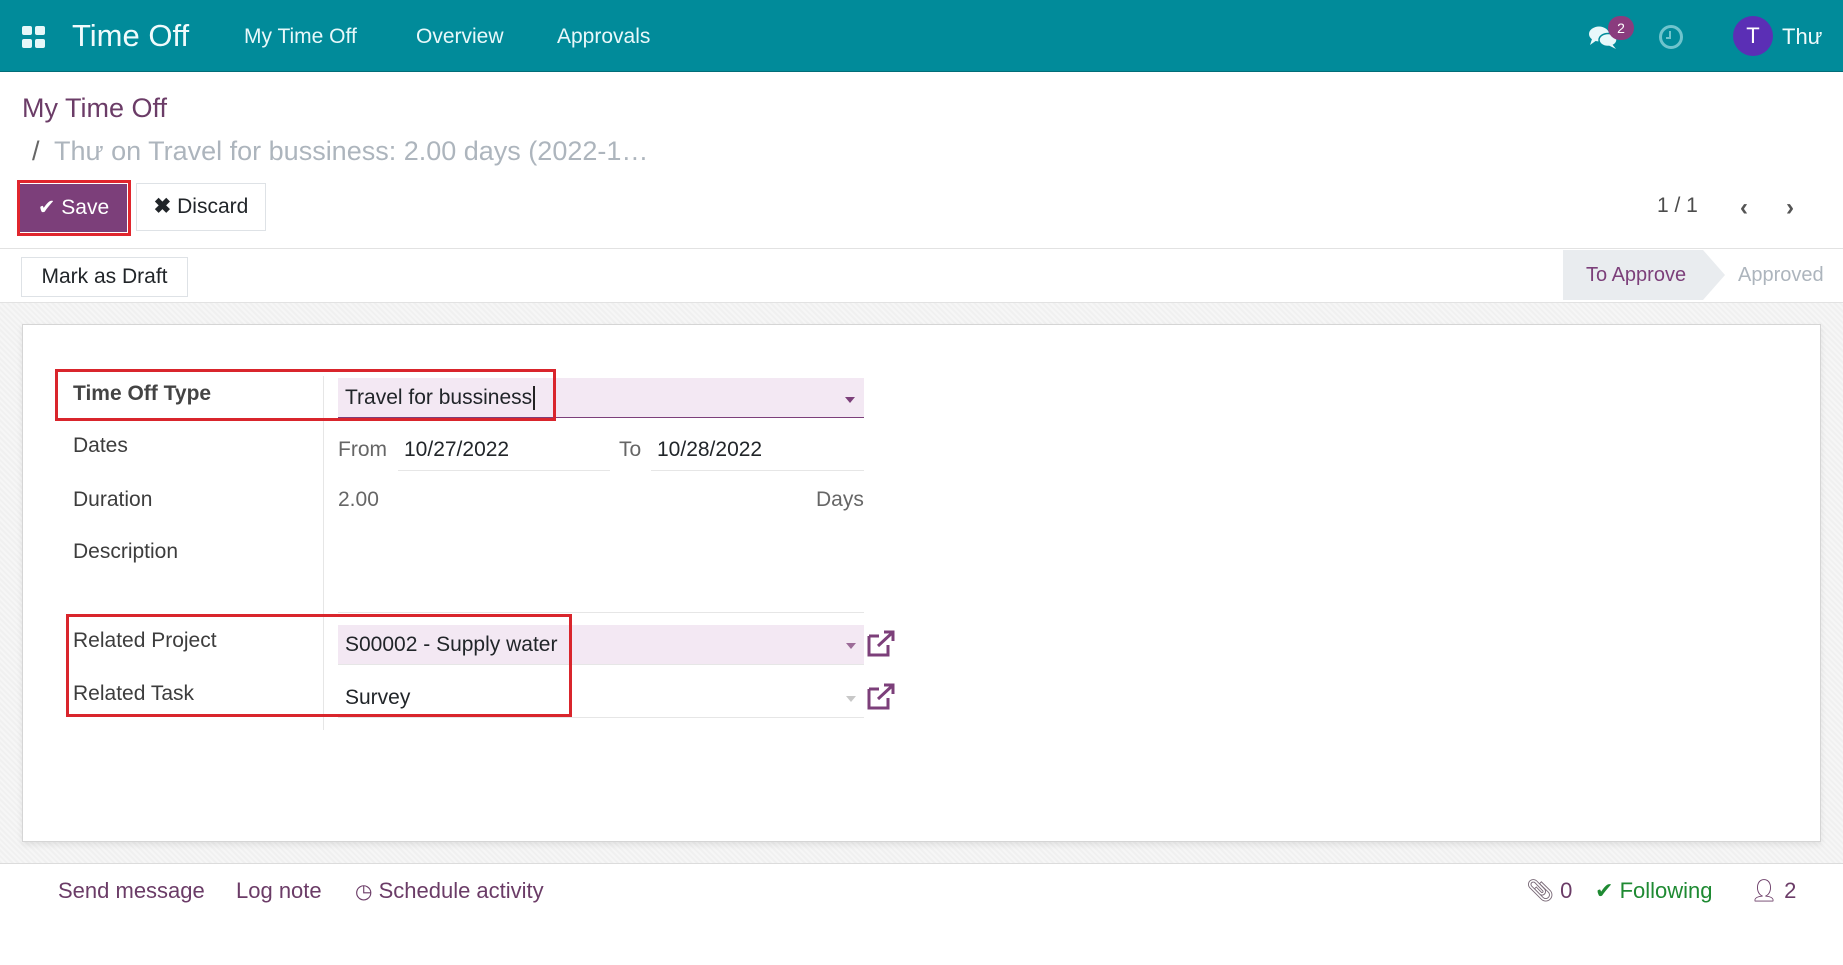 This screenshot has height=965, width=1843. I want to click on menu-approvals: Approvals, so click(603, 37).